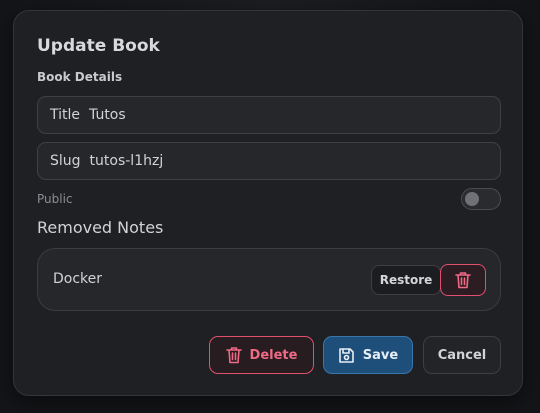 The width and height of the screenshot is (540, 413). I want to click on removed-note-item: Docker Restore, so click(269, 279).